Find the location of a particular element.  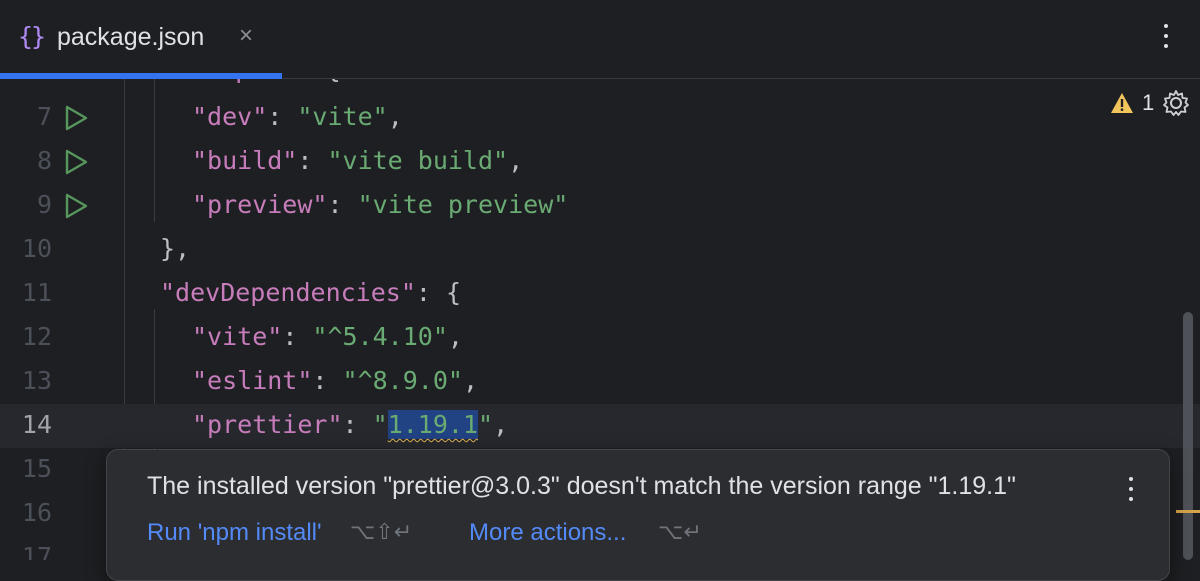

code-key: "eslint" is located at coordinates (252, 380).